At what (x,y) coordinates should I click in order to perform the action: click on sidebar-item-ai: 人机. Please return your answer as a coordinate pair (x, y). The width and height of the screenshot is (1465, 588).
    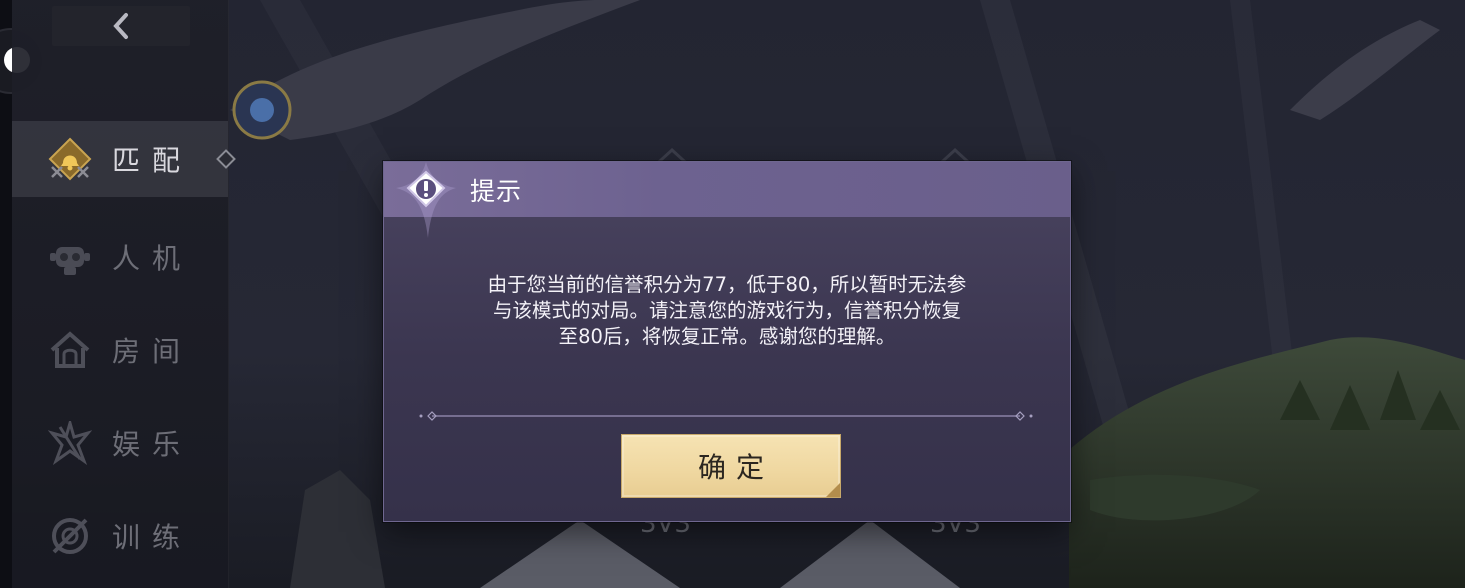
    Looking at the image, I should click on (120, 257).